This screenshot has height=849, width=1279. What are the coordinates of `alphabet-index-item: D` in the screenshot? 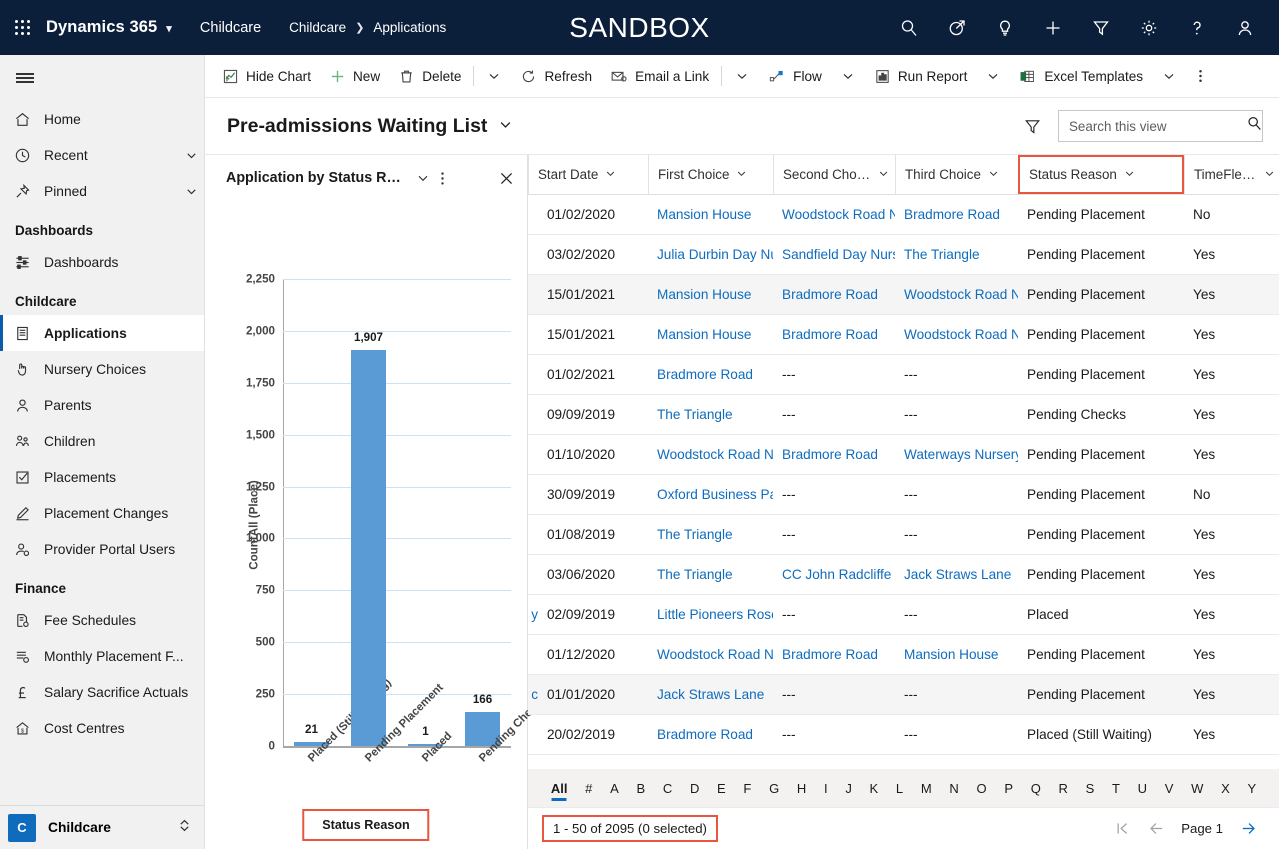 It's located at (694, 788).